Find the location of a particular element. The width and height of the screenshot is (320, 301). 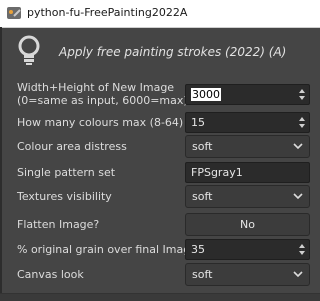

textures-visibility-value: soft is located at coordinates (202, 196).